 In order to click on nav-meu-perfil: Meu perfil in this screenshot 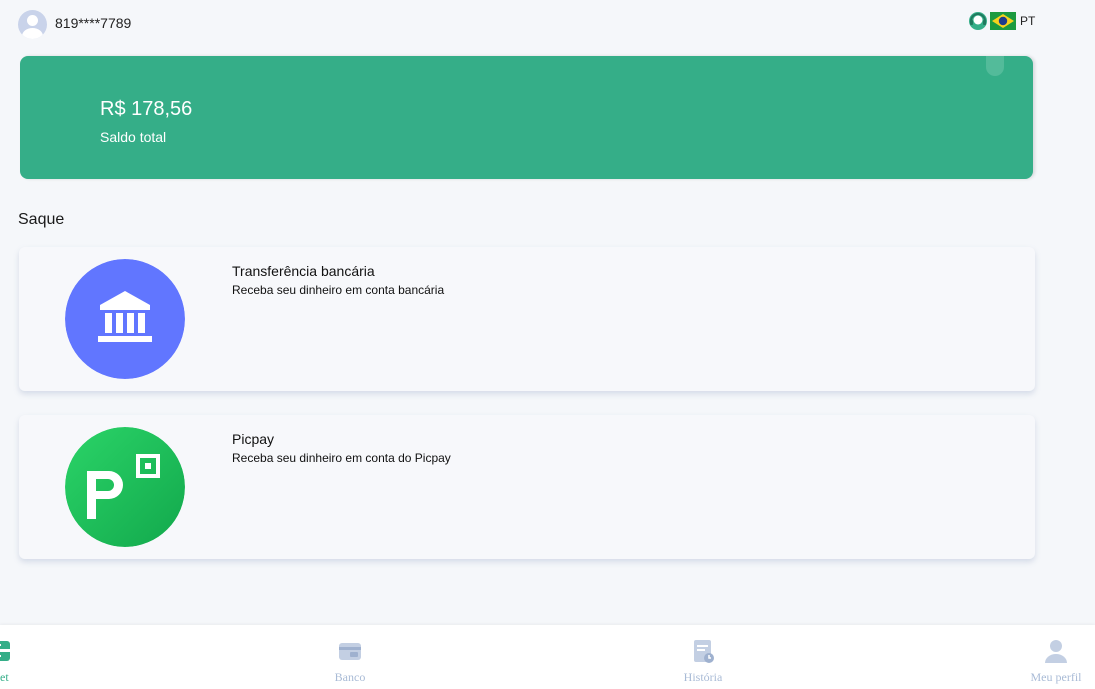, I will do `click(1045, 657)`.